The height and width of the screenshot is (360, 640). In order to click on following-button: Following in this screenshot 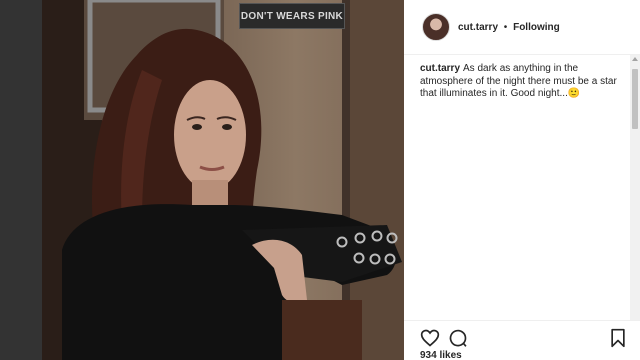, I will do `click(536, 27)`.